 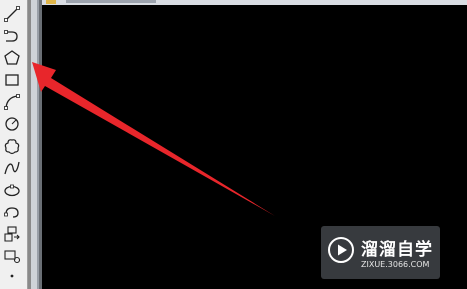 I want to click on polyline-tool-button, so click(x=12, y=36).